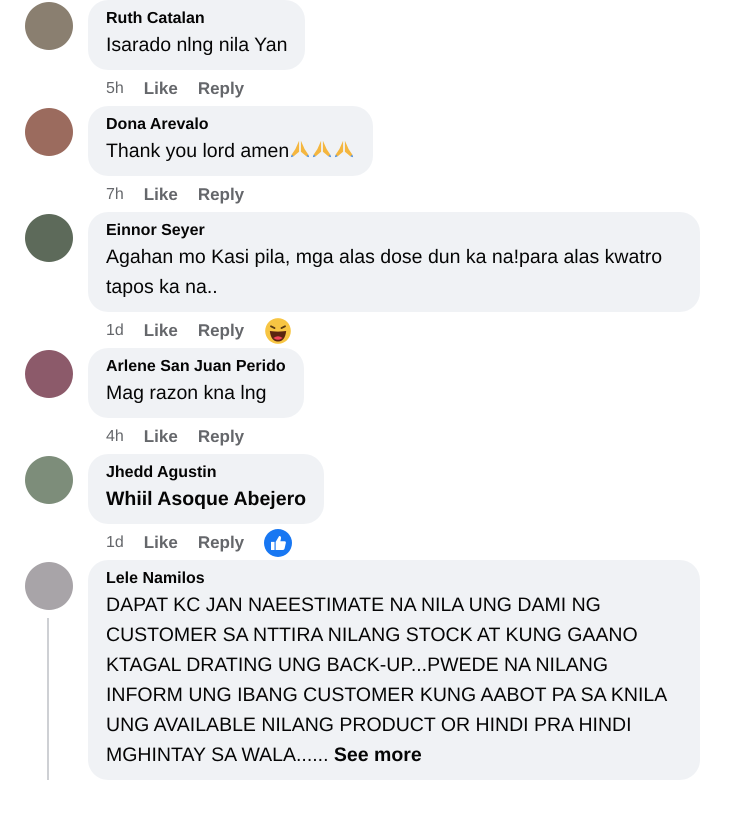 The width and height of the screenshot is (750, 819). I want to click on author-name: Dona Arevalo, so click(231, 125).